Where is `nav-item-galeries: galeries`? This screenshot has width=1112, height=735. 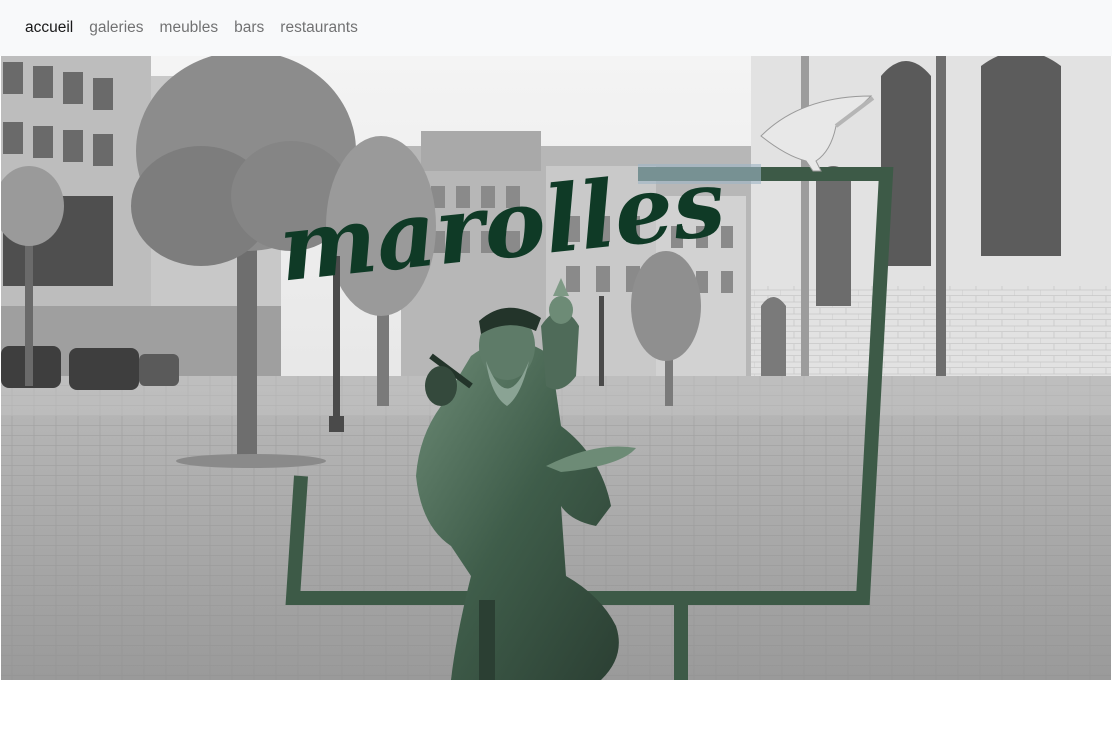 nav-item-galeries: galeries is located at coordinates (116, 28).